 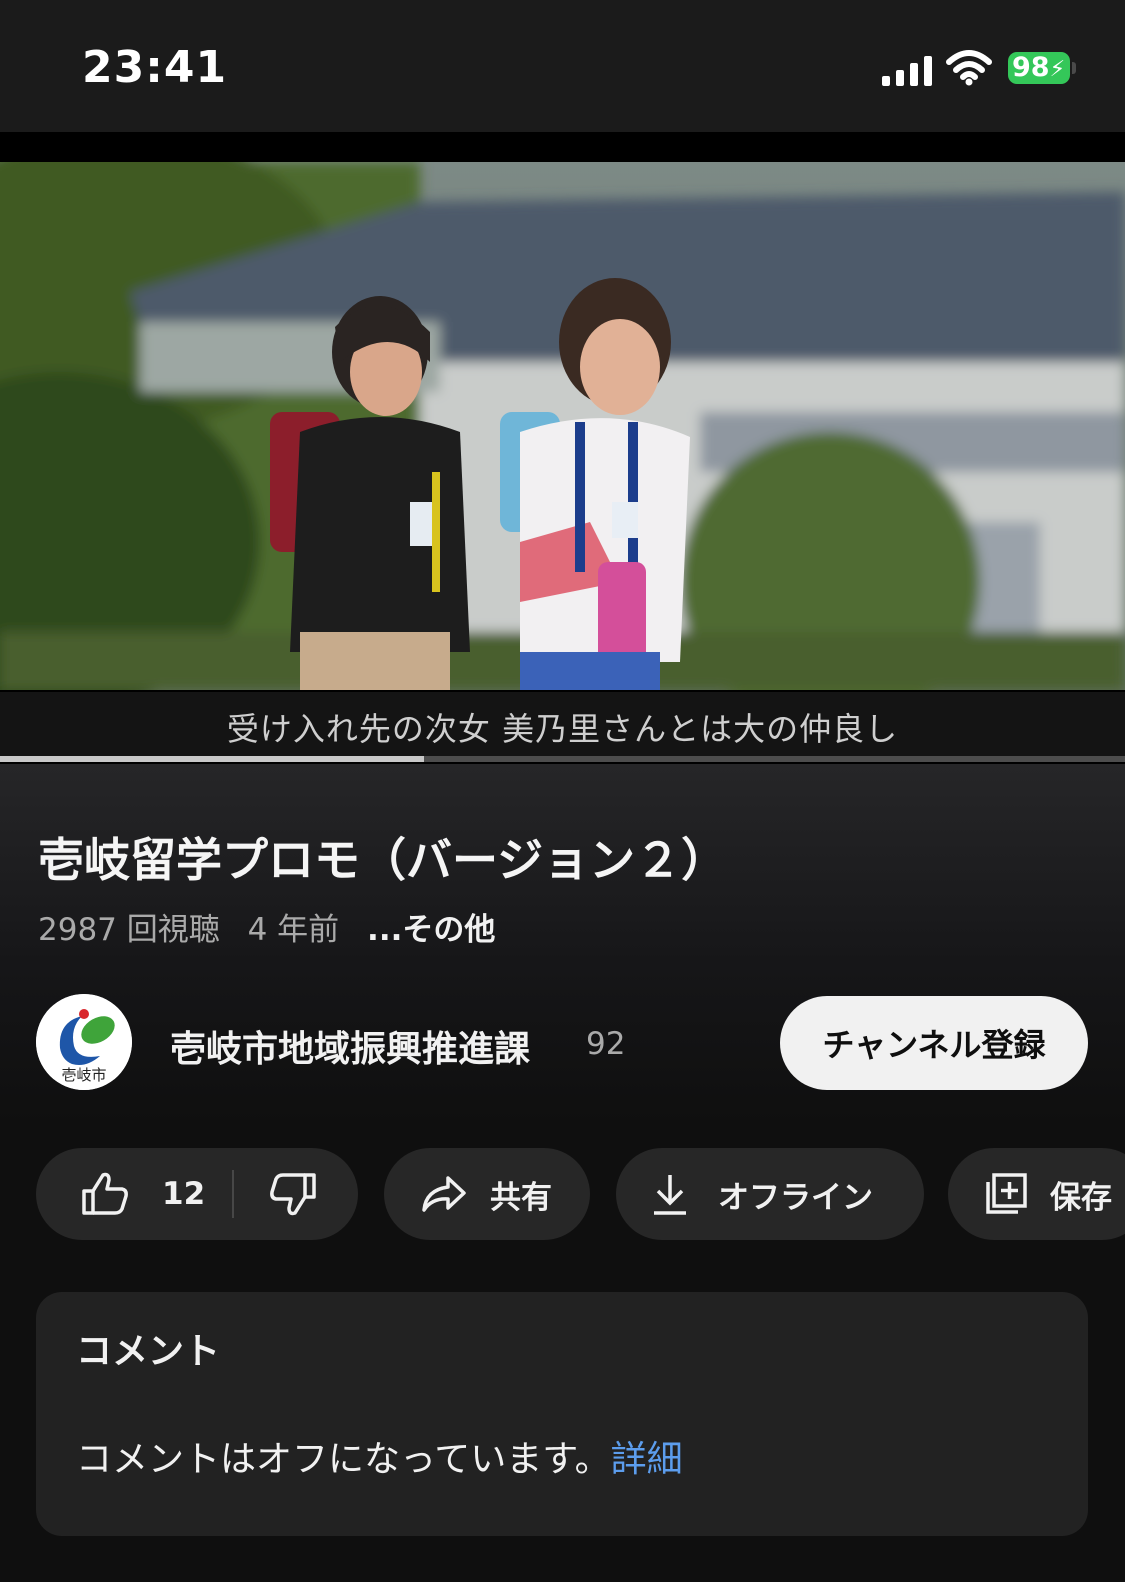 What do you see at coordinates (1006, 1193) in the screenshot?
I see `add-to-playlist-icon` at bounding box center [1006, 1193].